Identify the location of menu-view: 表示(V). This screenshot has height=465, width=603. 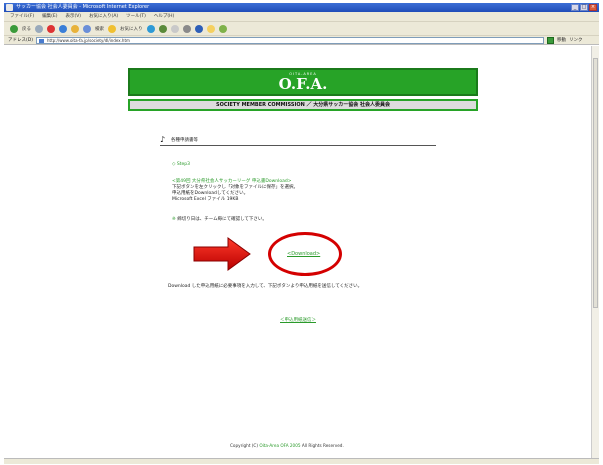
(73, 16).